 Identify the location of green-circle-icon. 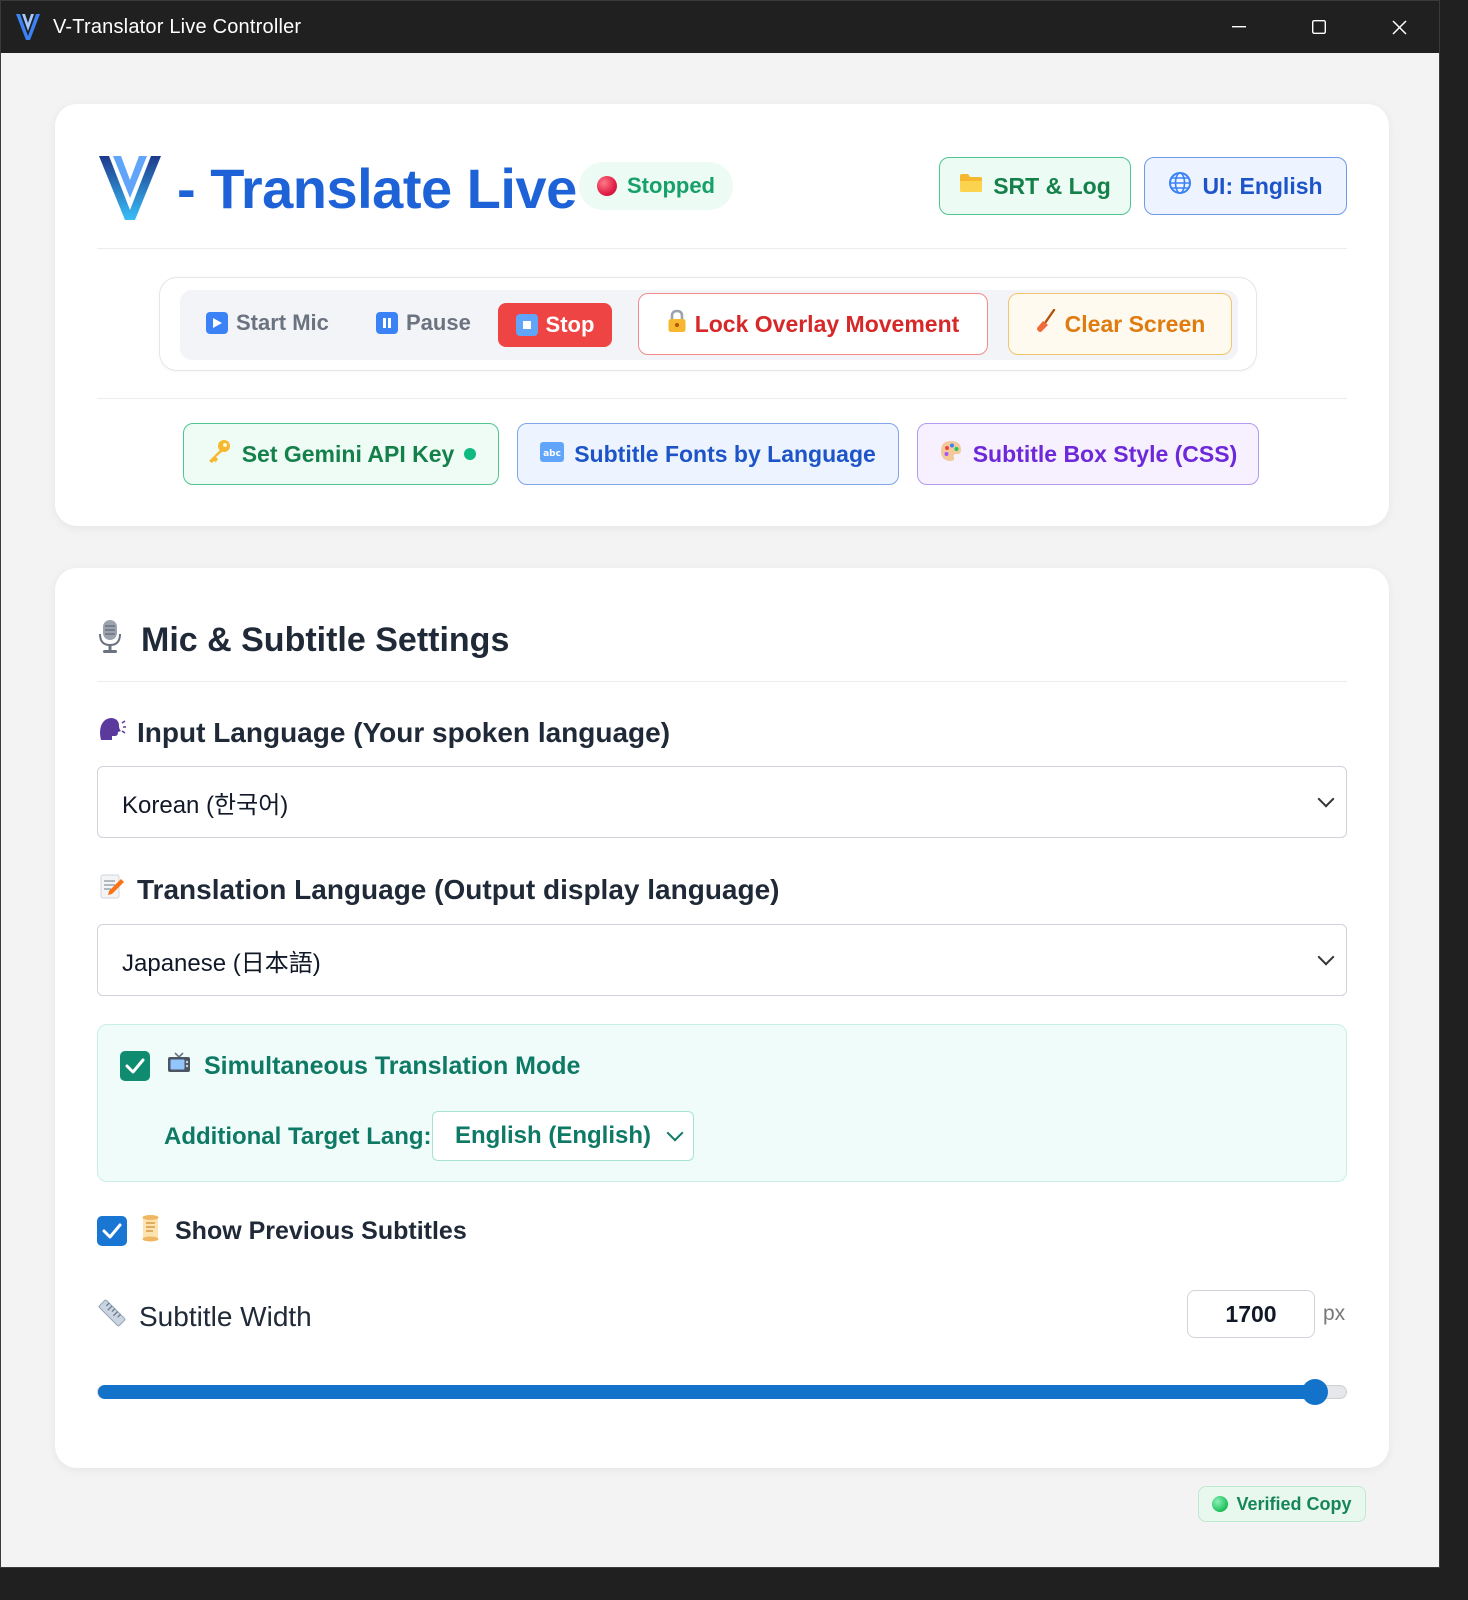
(1220, 1504).